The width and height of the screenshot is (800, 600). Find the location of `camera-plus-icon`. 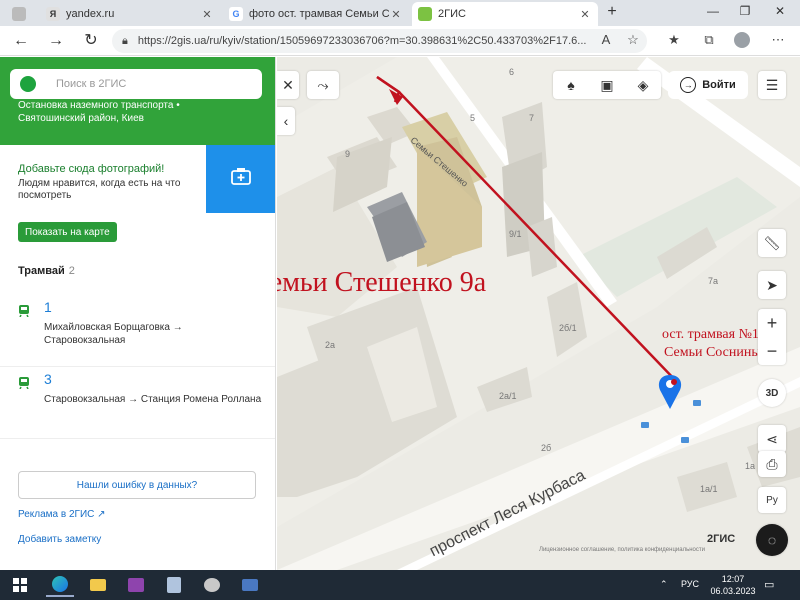

camera-plus-icon is located at coordinates (241, 179).